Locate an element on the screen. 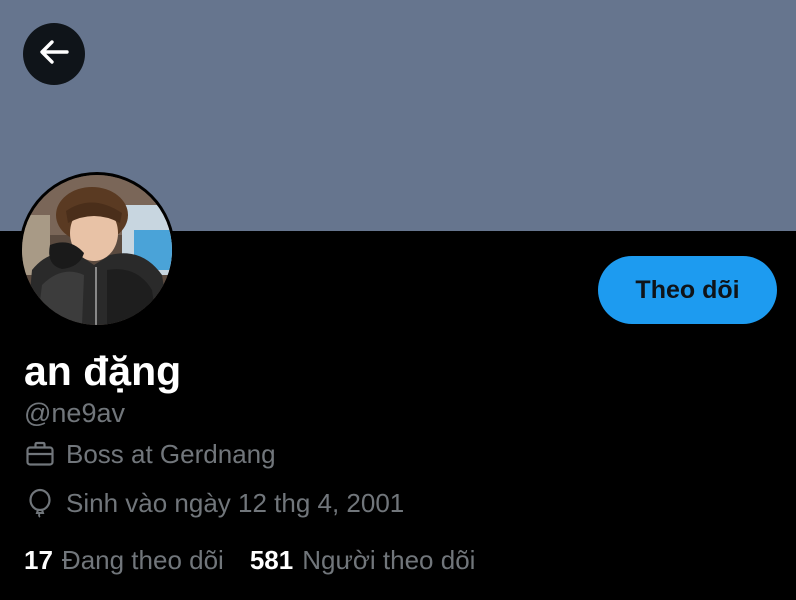 The width and height of the screenshot is (796, 600). follow-button: Theo dõi is located at coordinates (687, 290).